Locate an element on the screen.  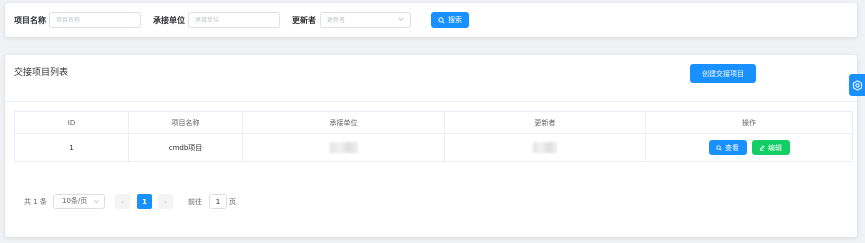
cell-id: 1 is located at coordinates (71, 147).